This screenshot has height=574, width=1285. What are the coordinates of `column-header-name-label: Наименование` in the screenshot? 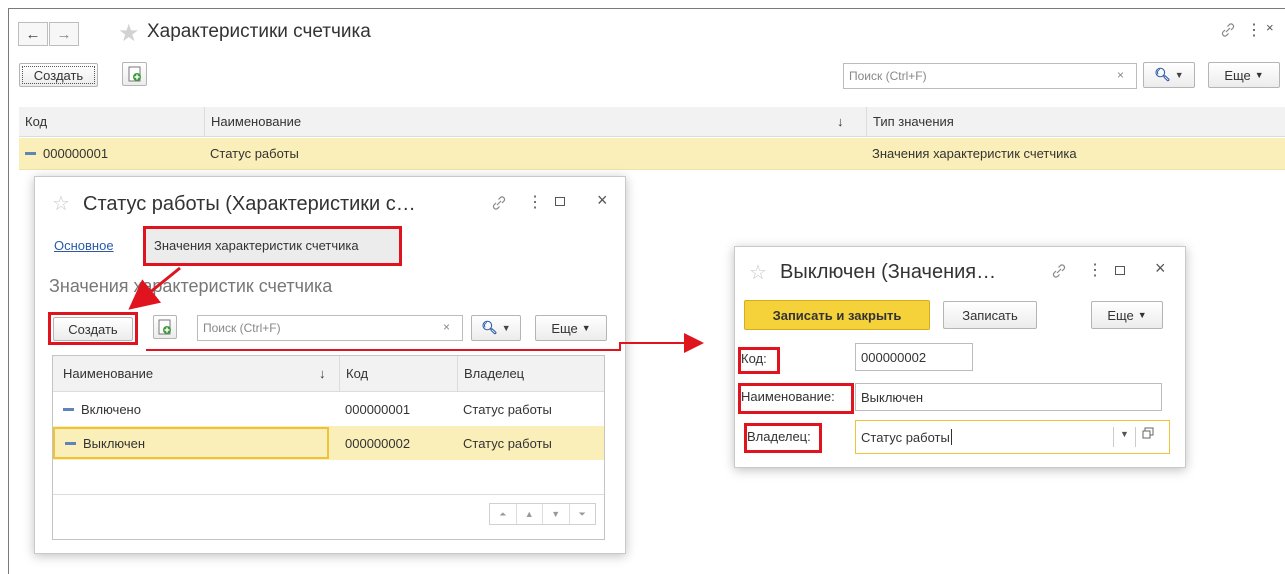 It's located at (256, 121).